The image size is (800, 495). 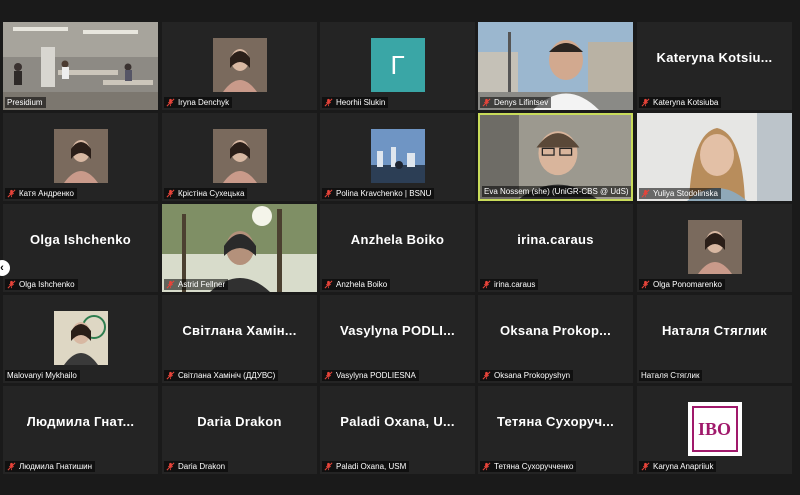 What do you see at coordinates (397, 248) in the screenshot?
I see `participant-tile: Anzhela Boiko Anzhela Boiko` at bounding box center [397, 248].